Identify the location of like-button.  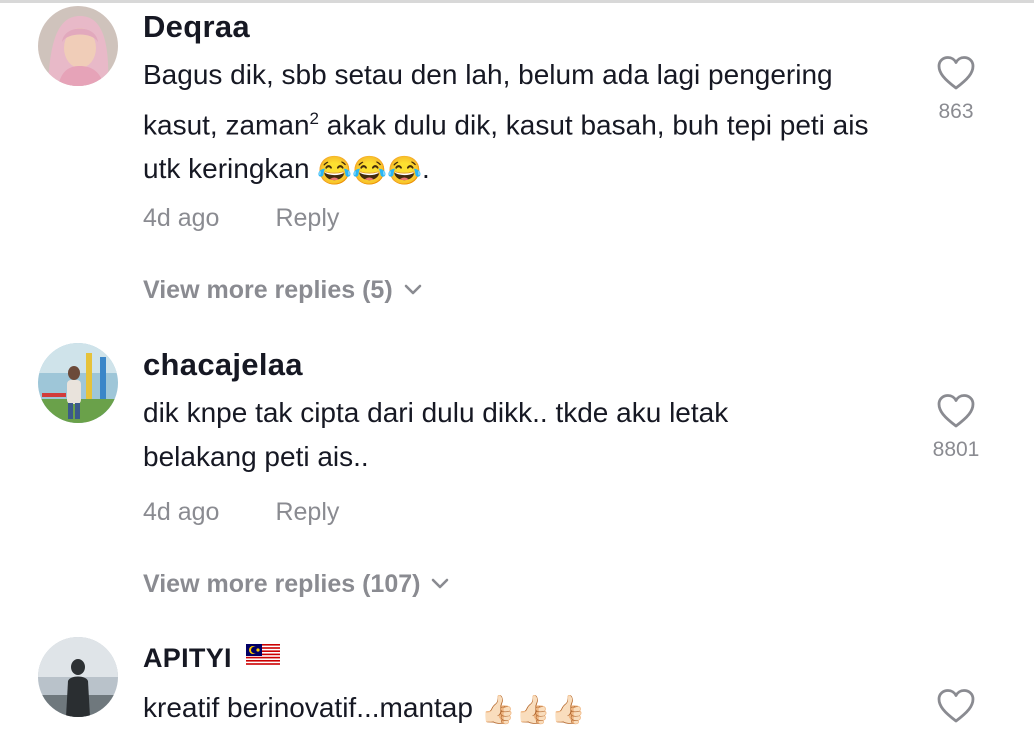
(956, 708).